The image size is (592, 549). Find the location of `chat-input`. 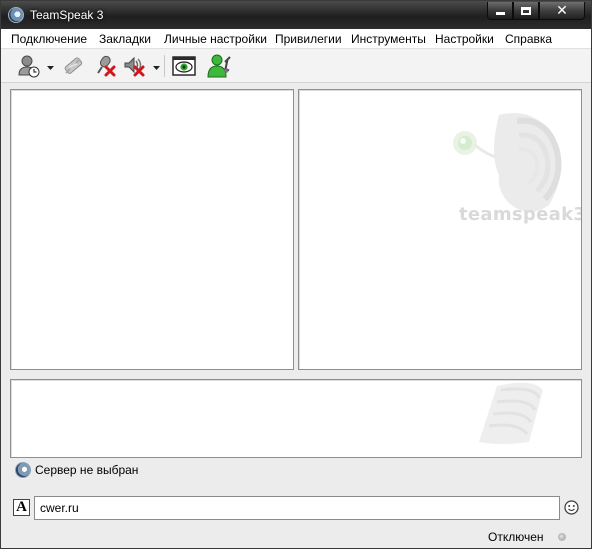

chat-input is located at coordinates (297, 508).